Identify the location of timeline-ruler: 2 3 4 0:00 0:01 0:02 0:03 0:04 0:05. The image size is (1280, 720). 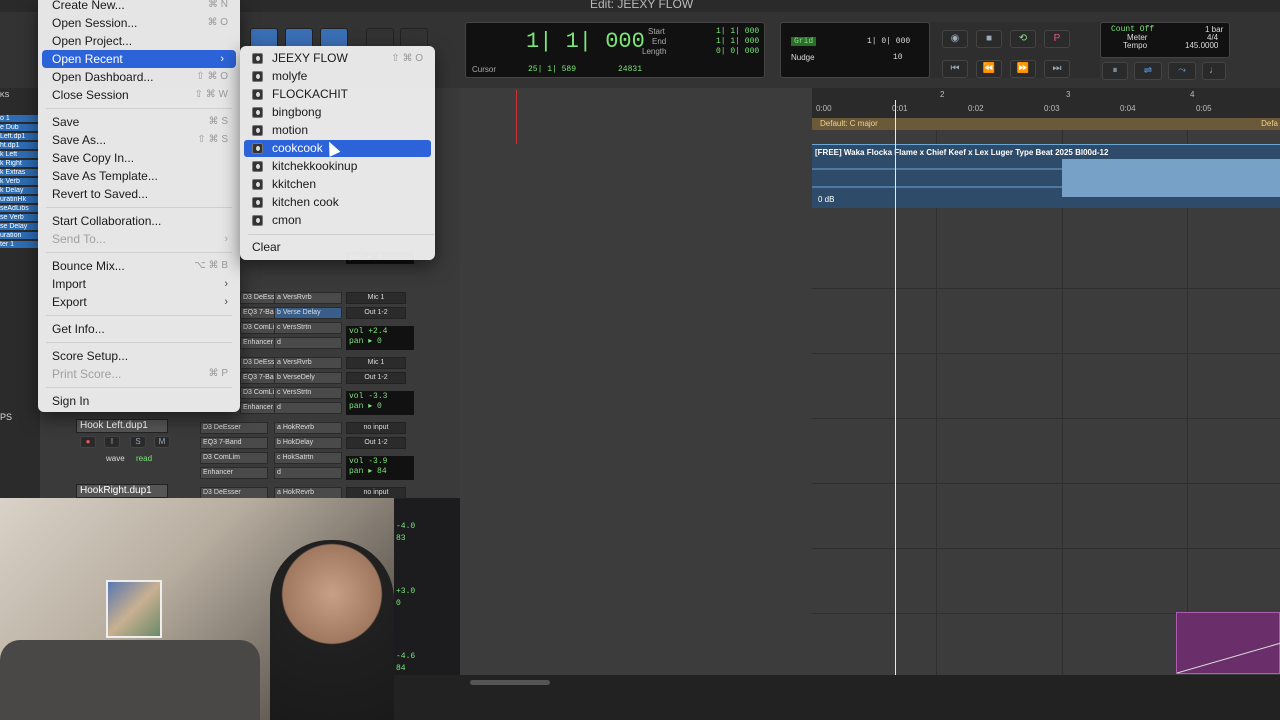
(1046, 103).